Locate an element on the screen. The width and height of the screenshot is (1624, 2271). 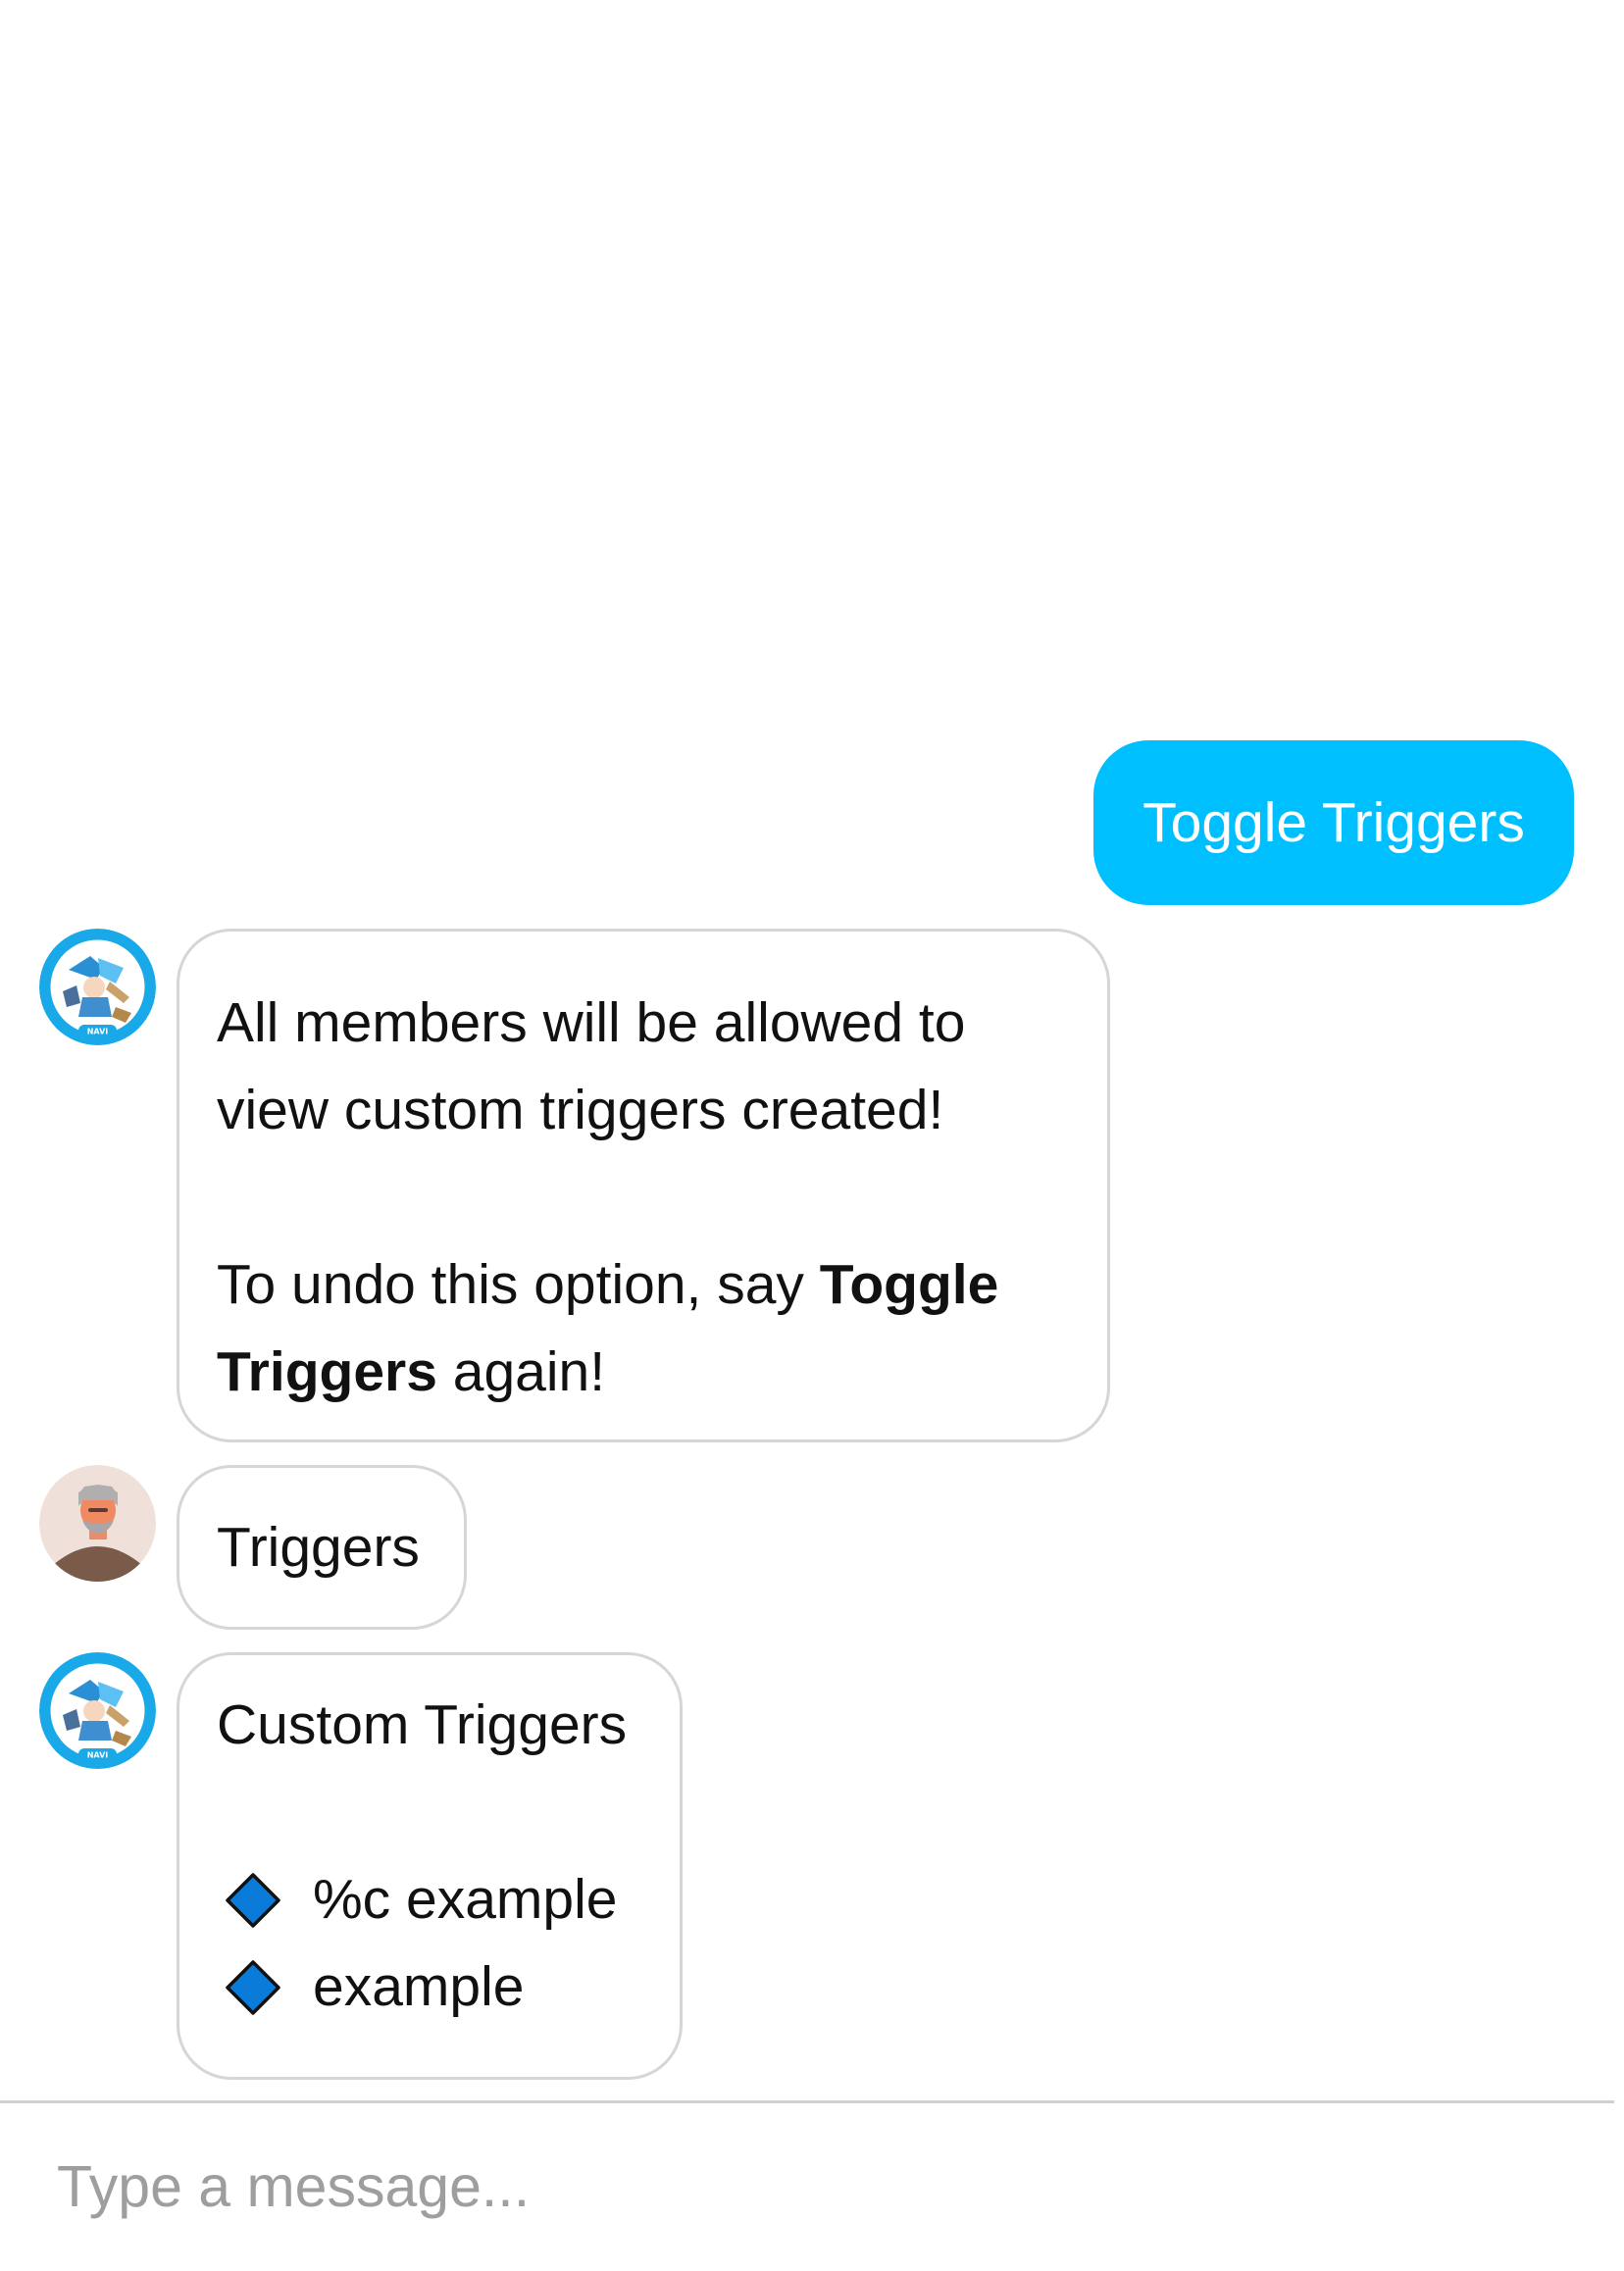
bot-message-bubble-custom-triggers: Custom Triggers %c example example is located at coordinates (430, 1866).